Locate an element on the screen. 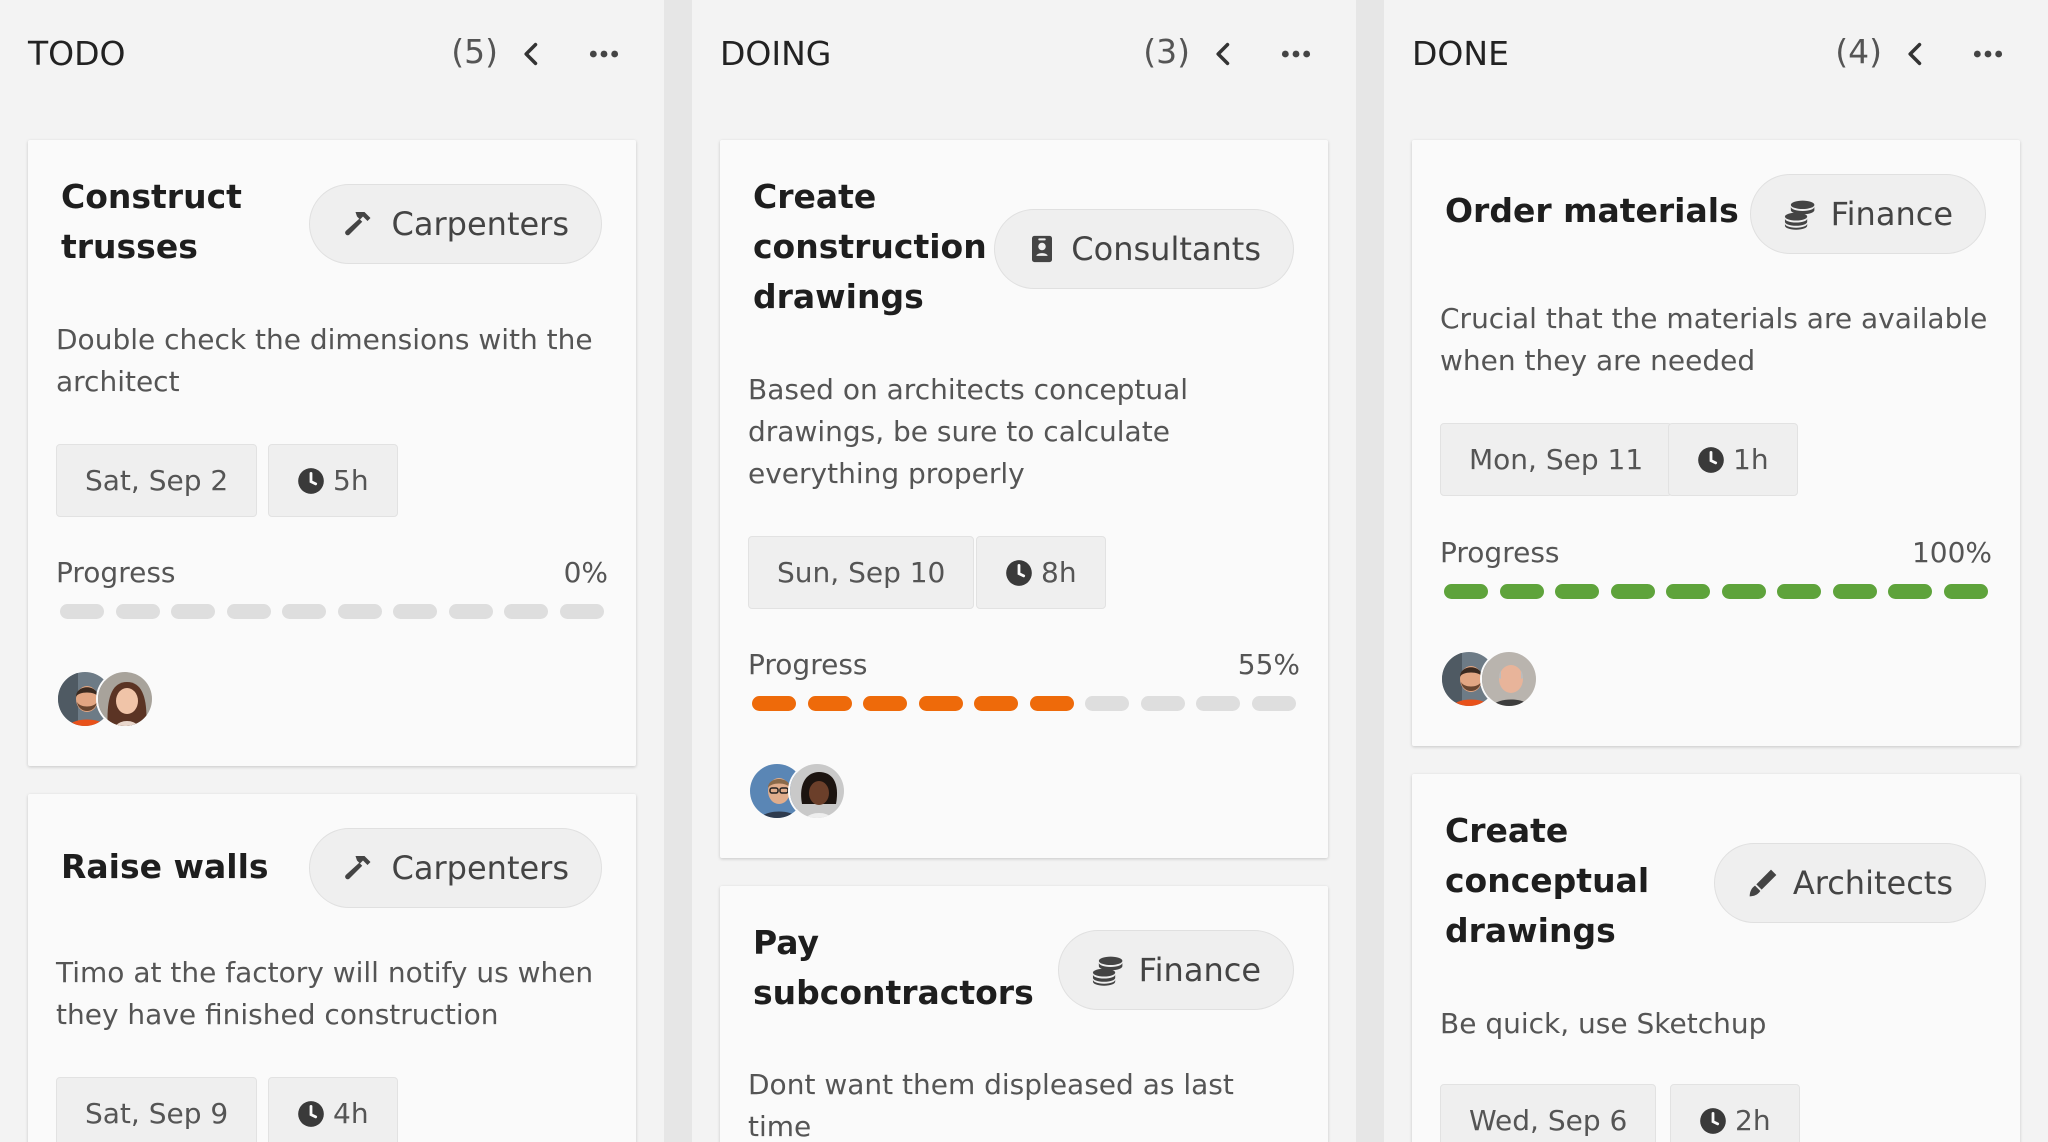 This screenshot has height=1142, width=2048. column-header: DOING (3) is located at coordinates (1038, 55).